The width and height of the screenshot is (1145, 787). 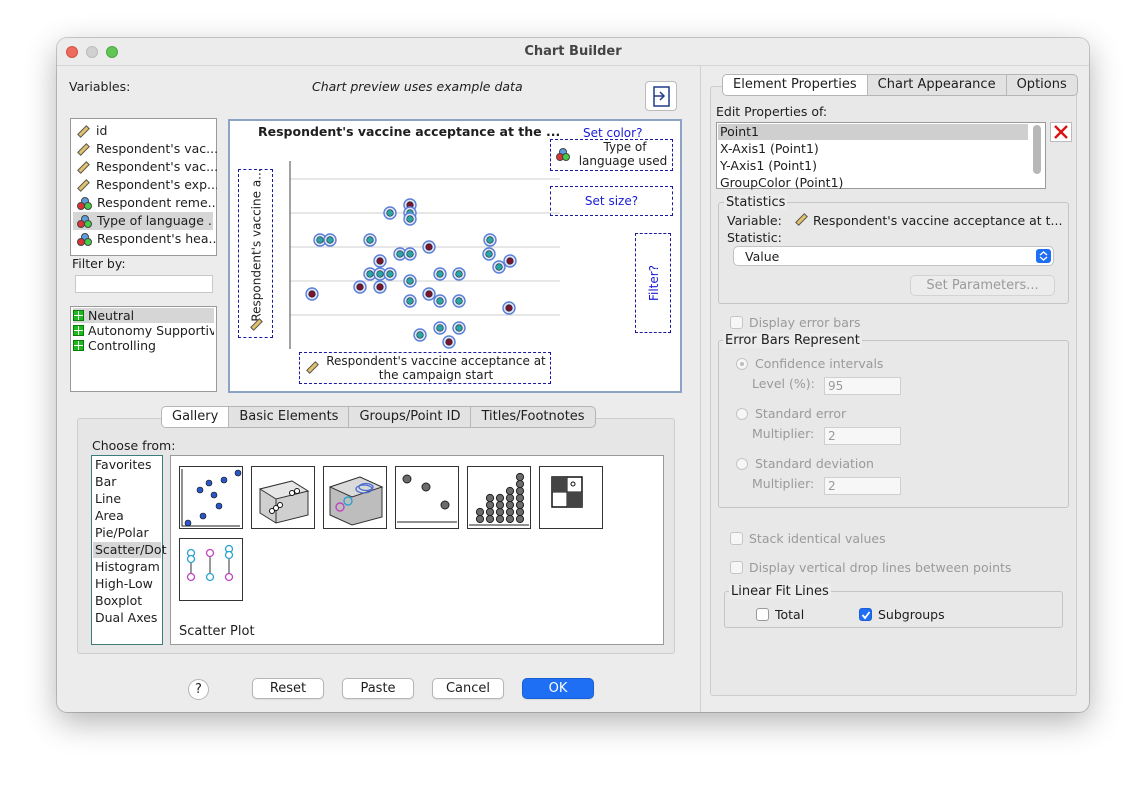 I want to click on gallery-grouped-scatter, so click(x=355, y=497).